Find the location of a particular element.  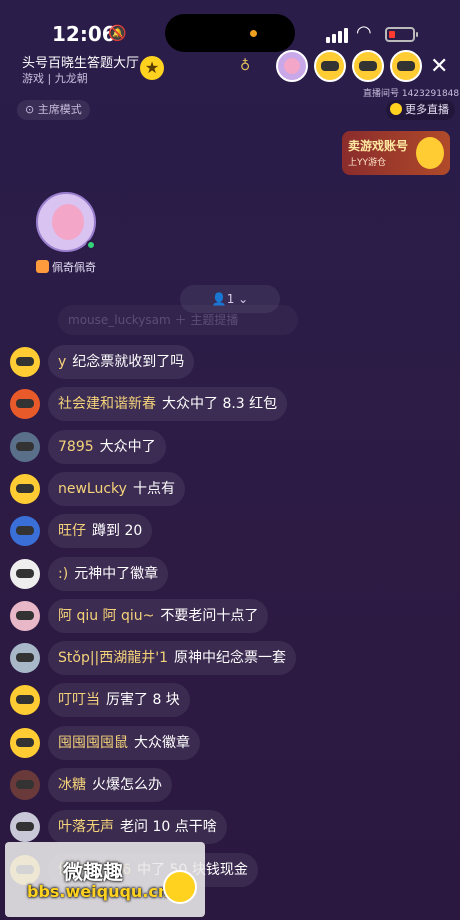

chat-nickname: newLucky is located at coordinates (92, 489).